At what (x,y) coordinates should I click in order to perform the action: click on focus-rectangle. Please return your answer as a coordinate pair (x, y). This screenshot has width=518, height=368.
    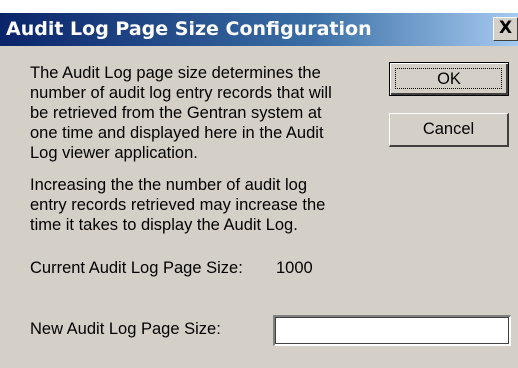
    Looking at the image, I should click on (448, 78).